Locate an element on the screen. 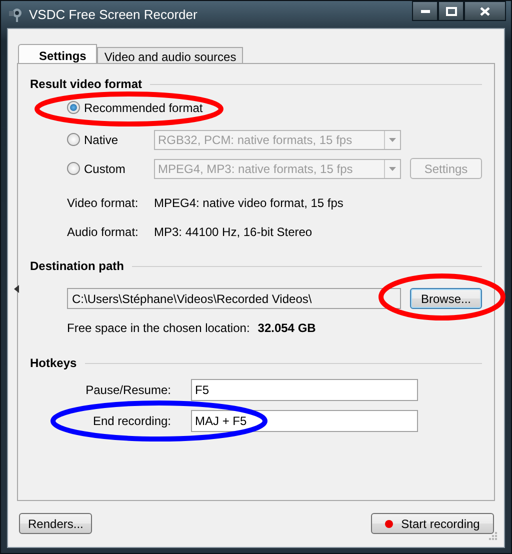 The width and height of the screenshot is (512, 554). tab: Video and audio sources is located at coordinates (170, 55).